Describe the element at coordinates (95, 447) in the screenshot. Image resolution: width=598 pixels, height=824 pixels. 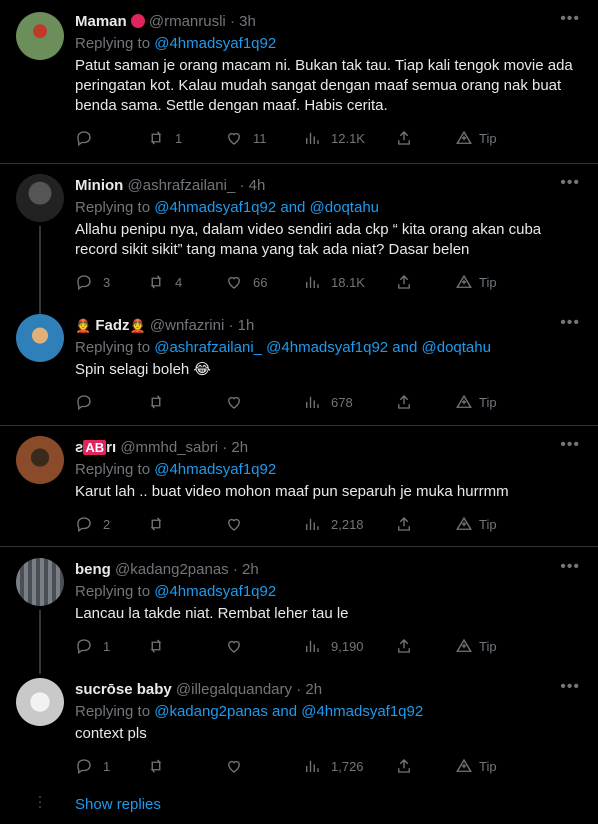
I see `display-name: ƨ AB rı` at that location.